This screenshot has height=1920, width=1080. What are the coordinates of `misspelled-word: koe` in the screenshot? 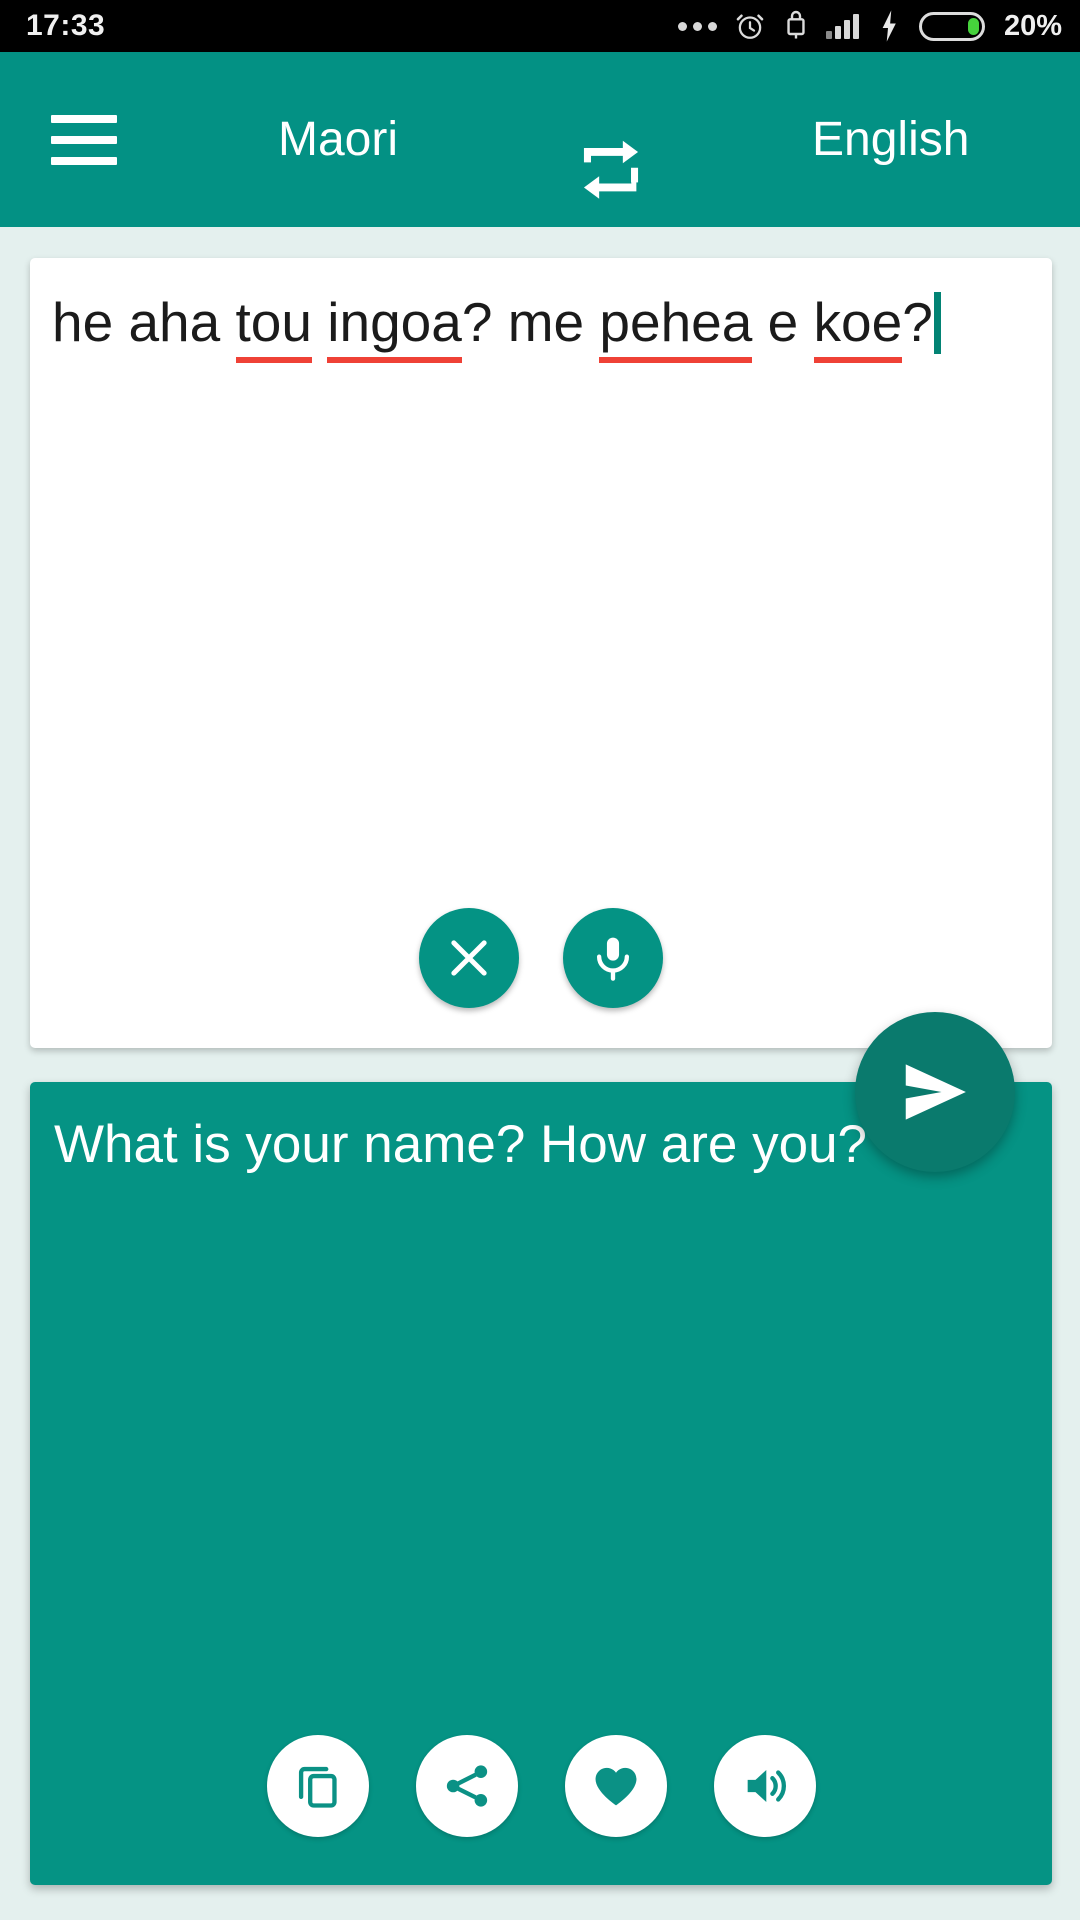 It's located at (858, 327).